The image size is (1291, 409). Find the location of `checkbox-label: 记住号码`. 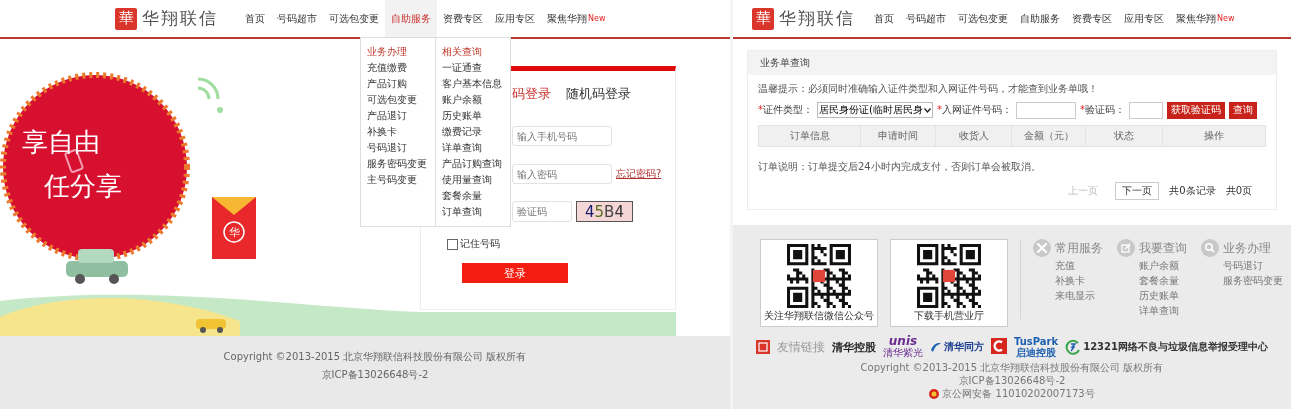

checkbox-label: 记住号码 is located at coordinates (480, 244).